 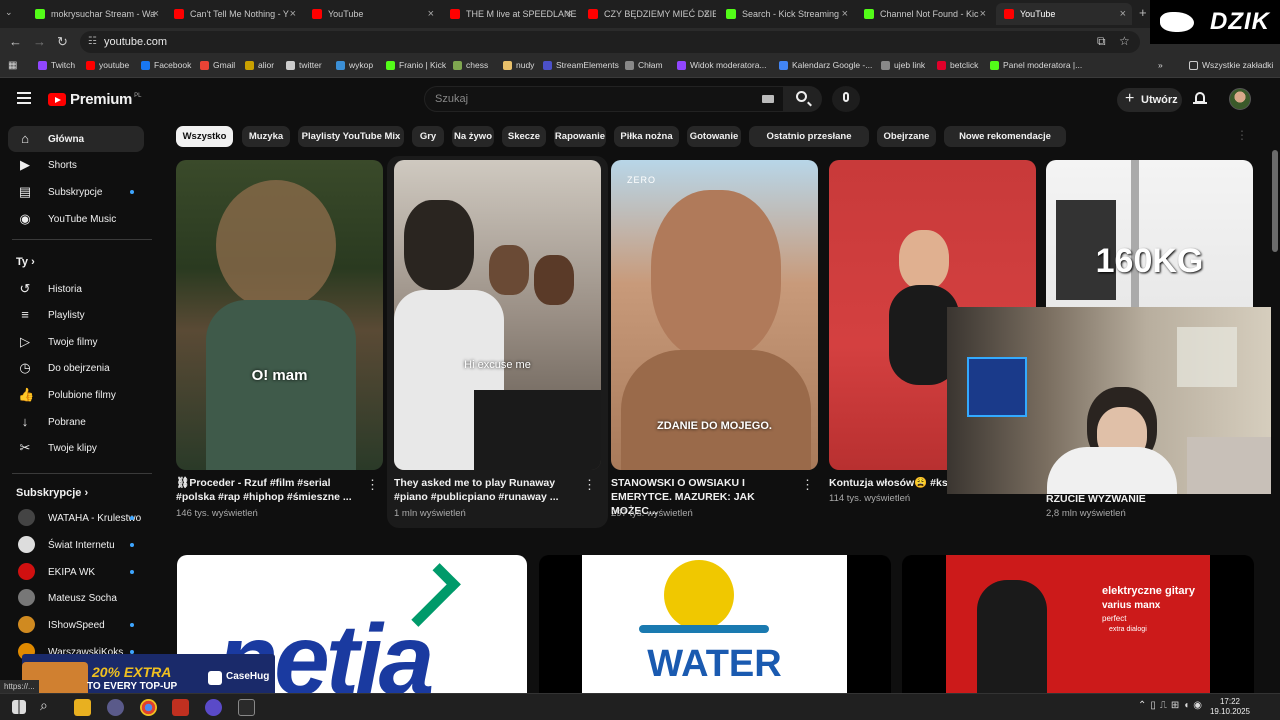 I want to click on sidebar-item: ≡ Playlisty, so click(x=76, y=315).